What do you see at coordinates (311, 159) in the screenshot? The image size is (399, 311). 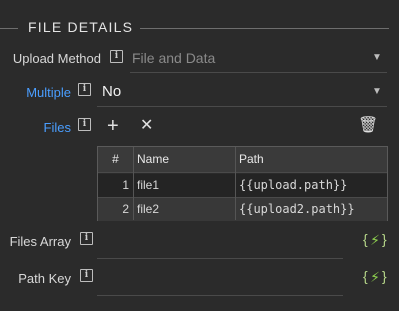 I see `table-header-path: Path` at bounding box center [311, 159].